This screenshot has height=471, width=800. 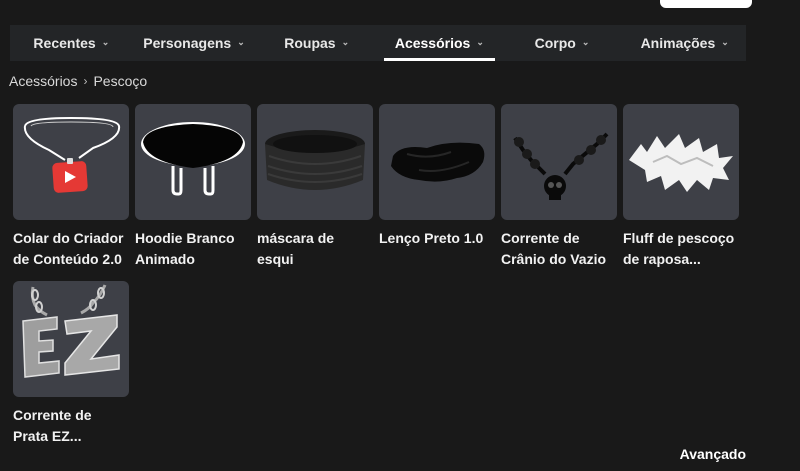 I want to click on item-name: máscara de esqui, so click(x=296, y=248).